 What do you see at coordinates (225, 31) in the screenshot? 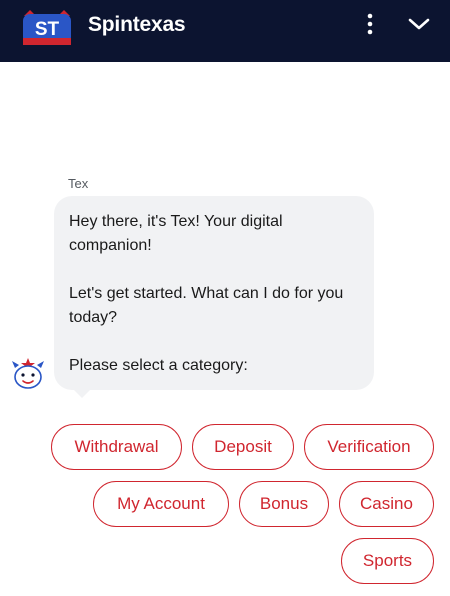
I see `chat-header: ST Spintexas` at bounding box center [225, 31].